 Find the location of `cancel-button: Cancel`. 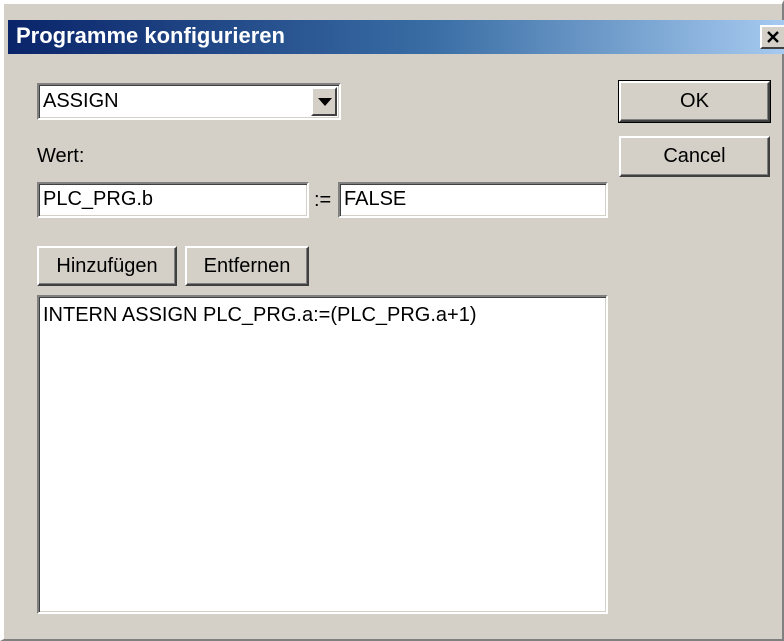

cancel-button: Cancel is located at coordinates (694, 156).